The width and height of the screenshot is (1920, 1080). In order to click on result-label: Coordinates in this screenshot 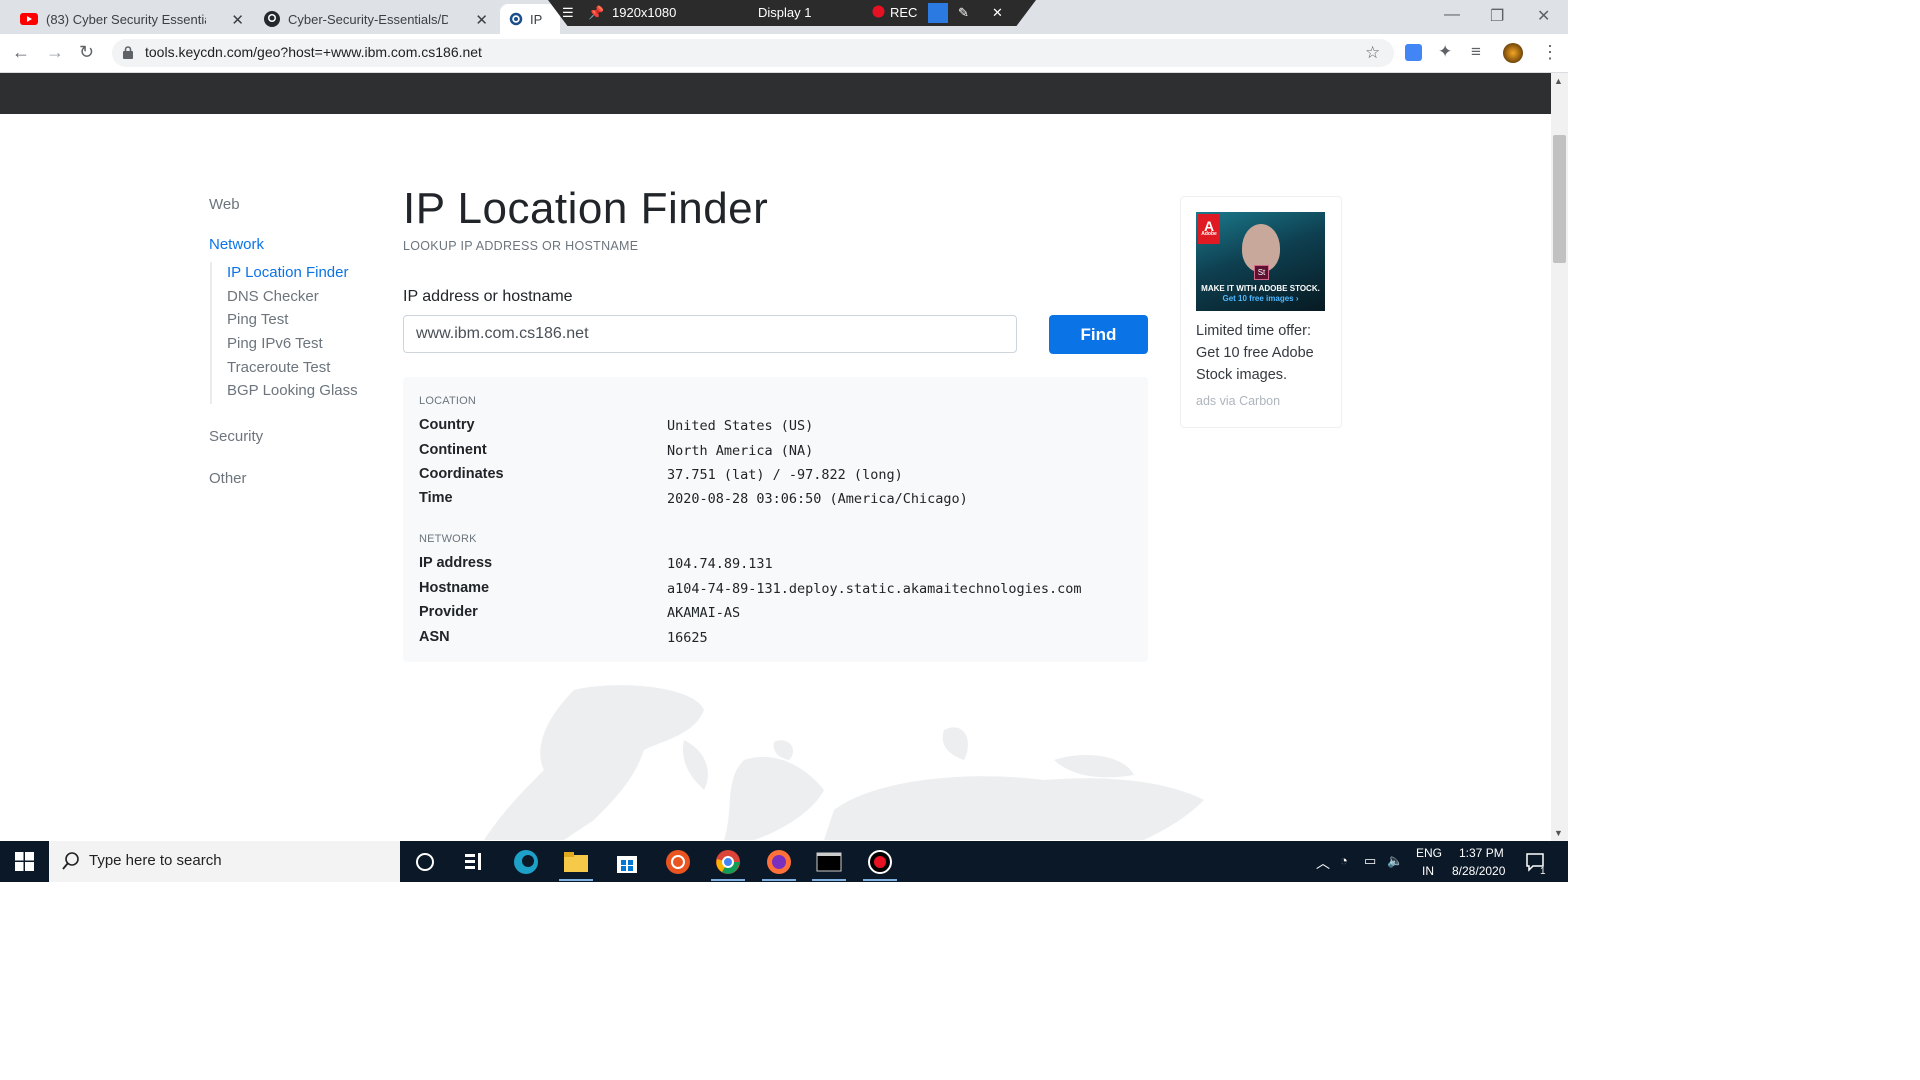, I will do `click(461, 474)`.